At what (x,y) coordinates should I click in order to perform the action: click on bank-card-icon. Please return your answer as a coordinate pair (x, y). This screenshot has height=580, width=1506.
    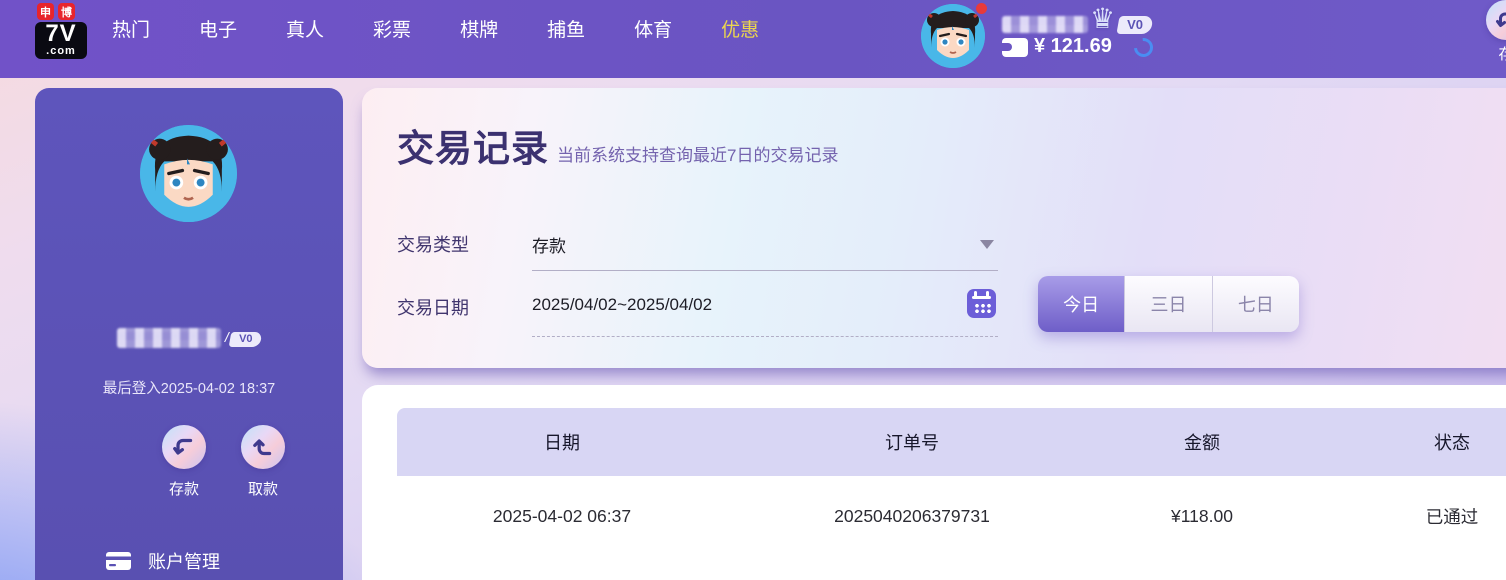
    Looking at the image, I should click on (118, 561).